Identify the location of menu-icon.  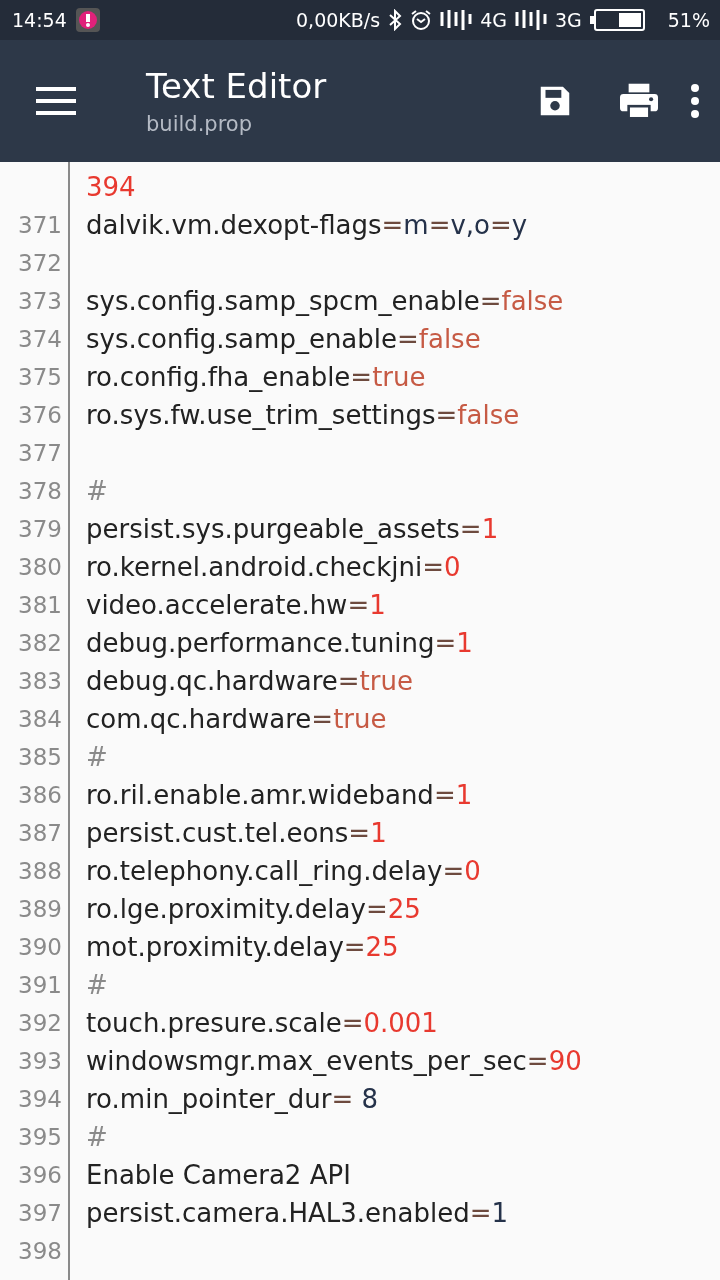
(56, 101).